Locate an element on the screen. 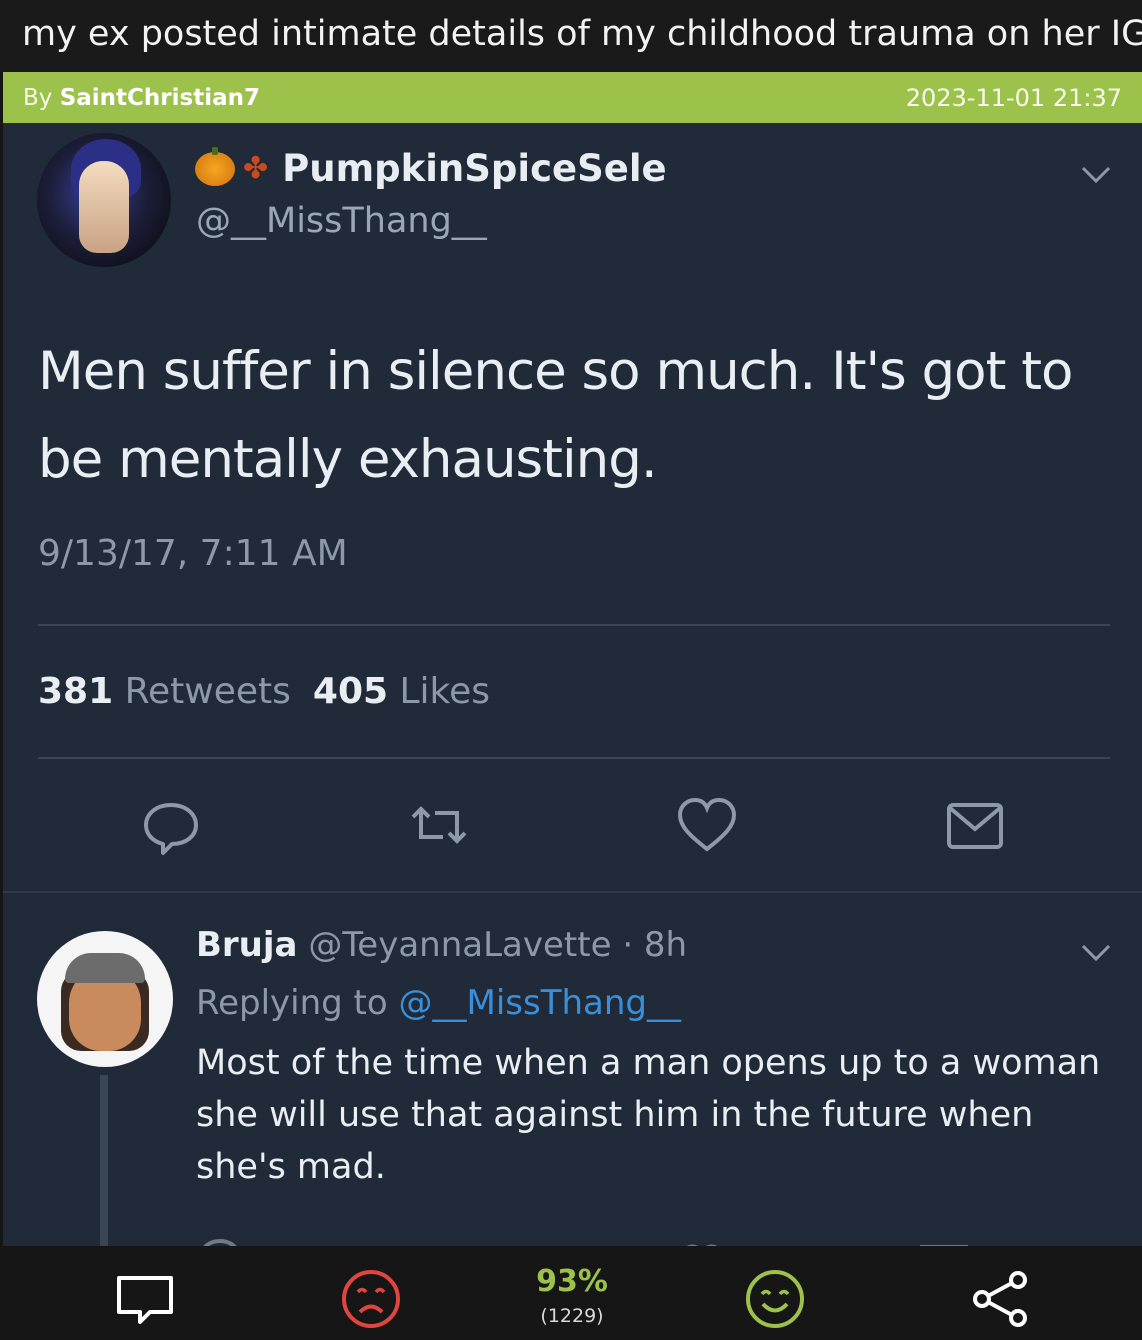 Image resolution: width=1142 pixels, height=1340 pixels. reply-handle-time: @TeyannaLavette · 8h is located at coordinates (498, 945).